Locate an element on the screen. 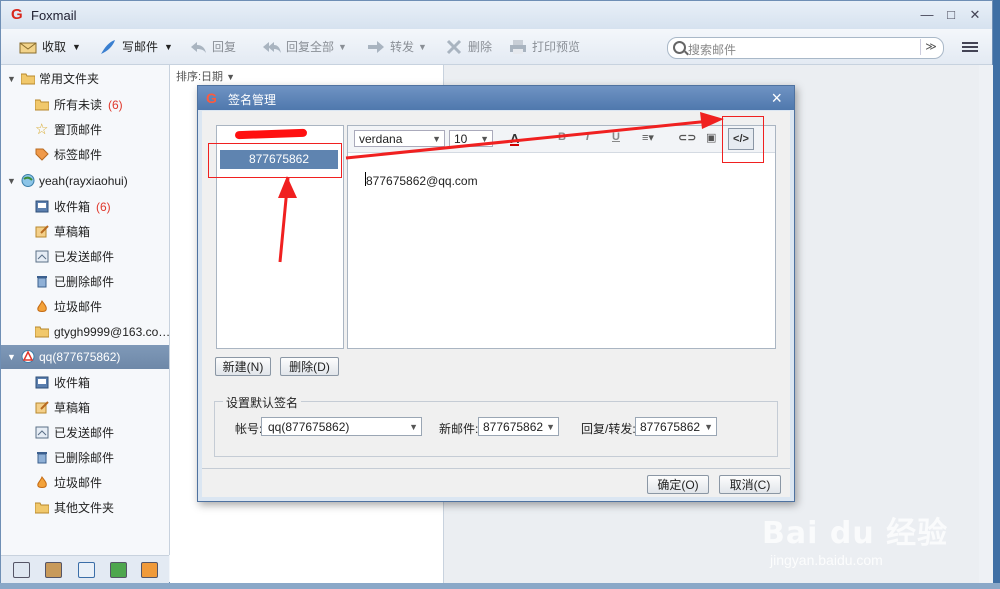  new-mail-label: 新邮件: is located at coordinates (459, 429).